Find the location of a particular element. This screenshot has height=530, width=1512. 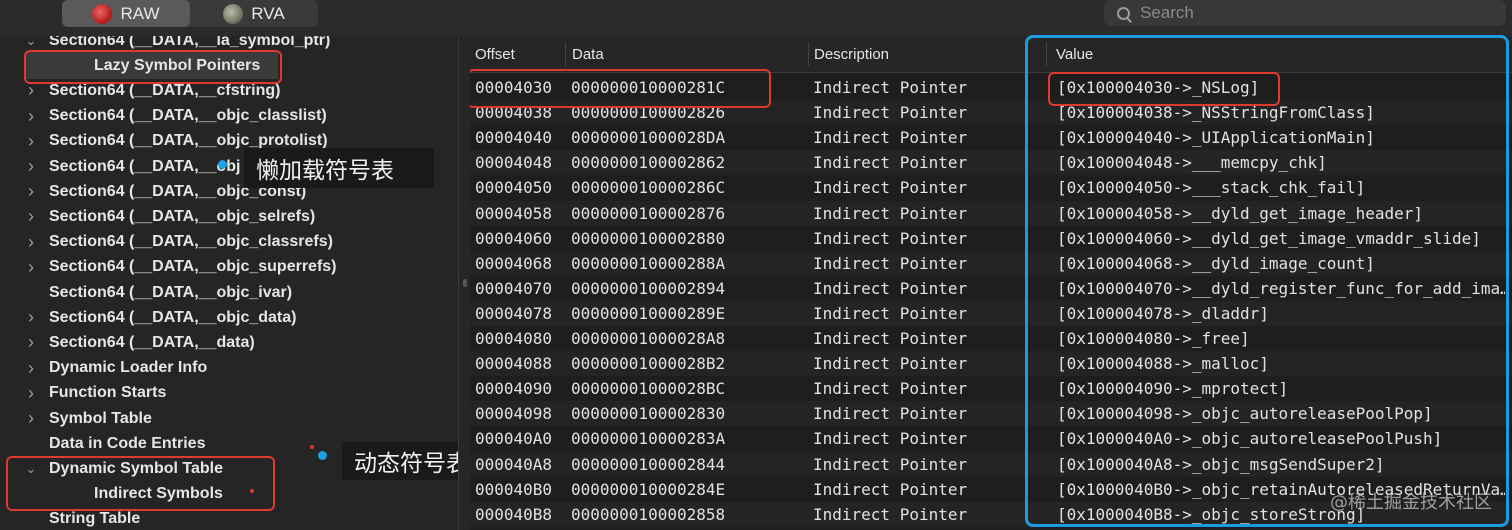

offset-cell: 000040B0 is located at coordinates (514, 489).